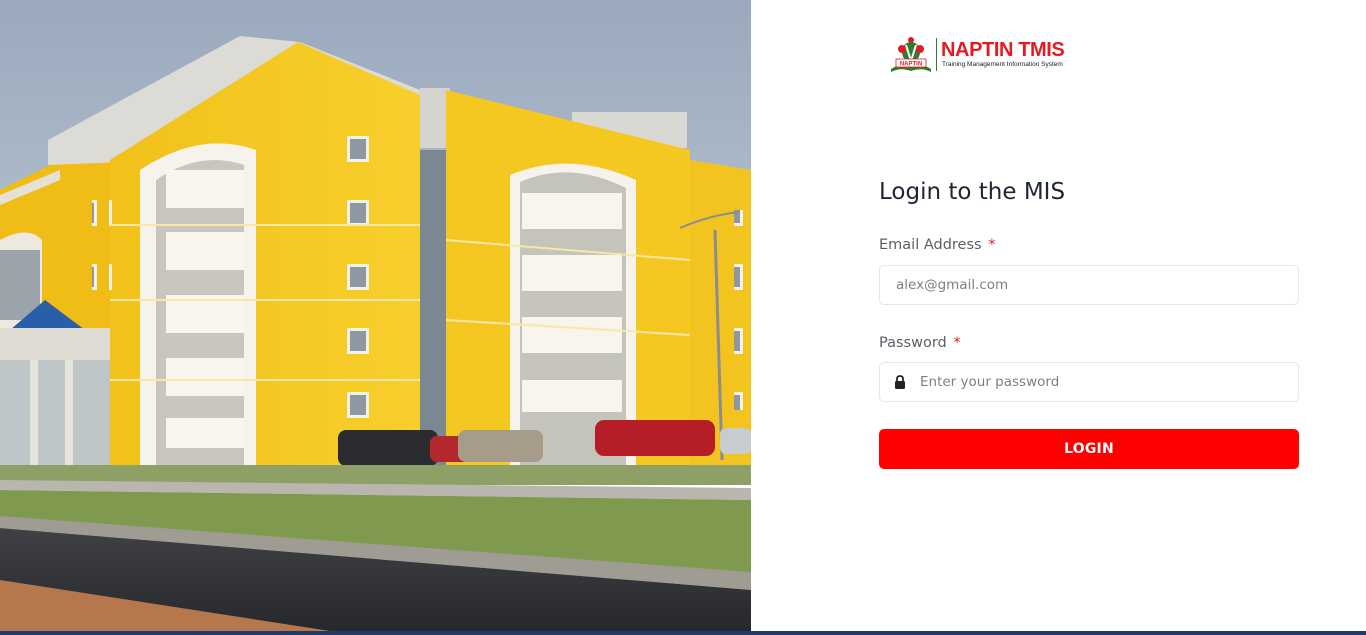 Image resolution: width=1366 pixels, height=635 pixels. I want to click on email-field, so click(1091, 285).